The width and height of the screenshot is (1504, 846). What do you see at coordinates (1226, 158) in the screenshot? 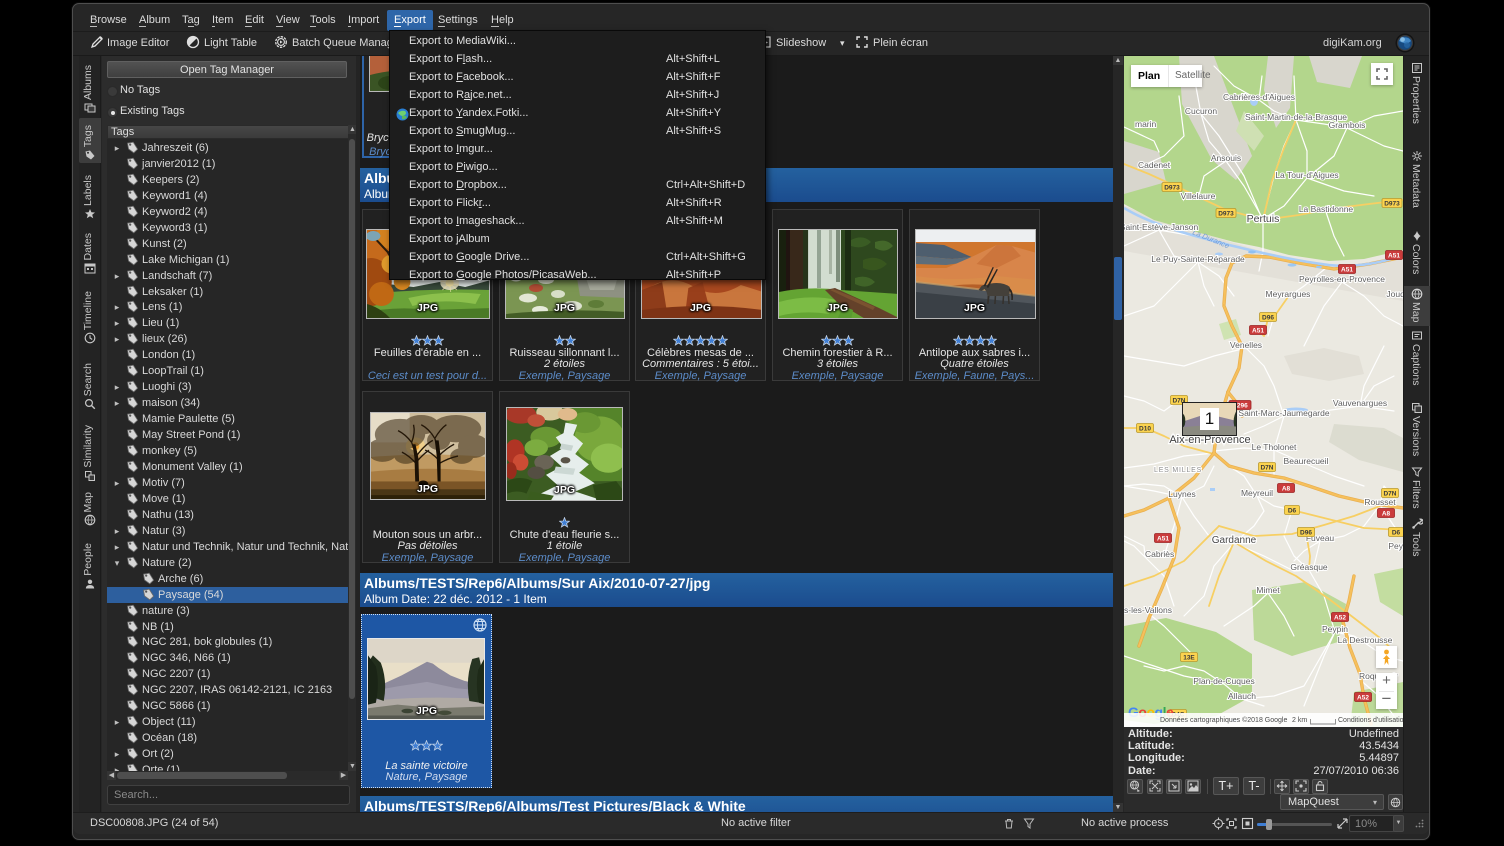
I see `svg-text: Ansouis` at bounding box center [1226, 158].